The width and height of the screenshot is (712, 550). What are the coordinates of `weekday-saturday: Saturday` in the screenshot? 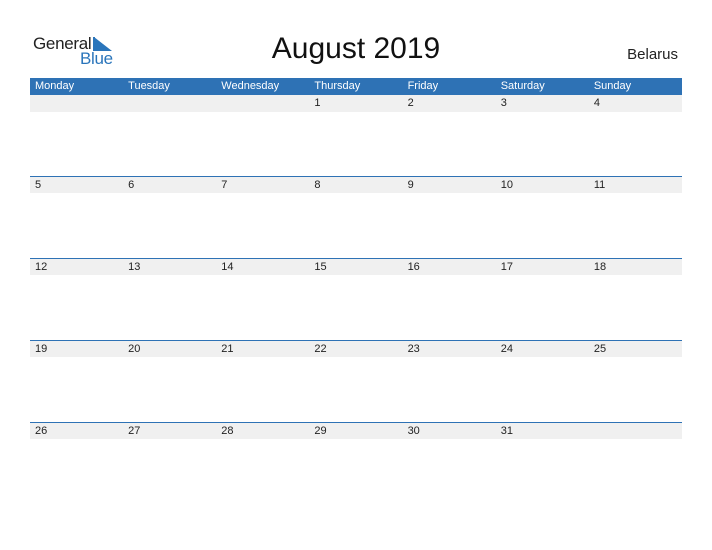 It's located at (522, 86).